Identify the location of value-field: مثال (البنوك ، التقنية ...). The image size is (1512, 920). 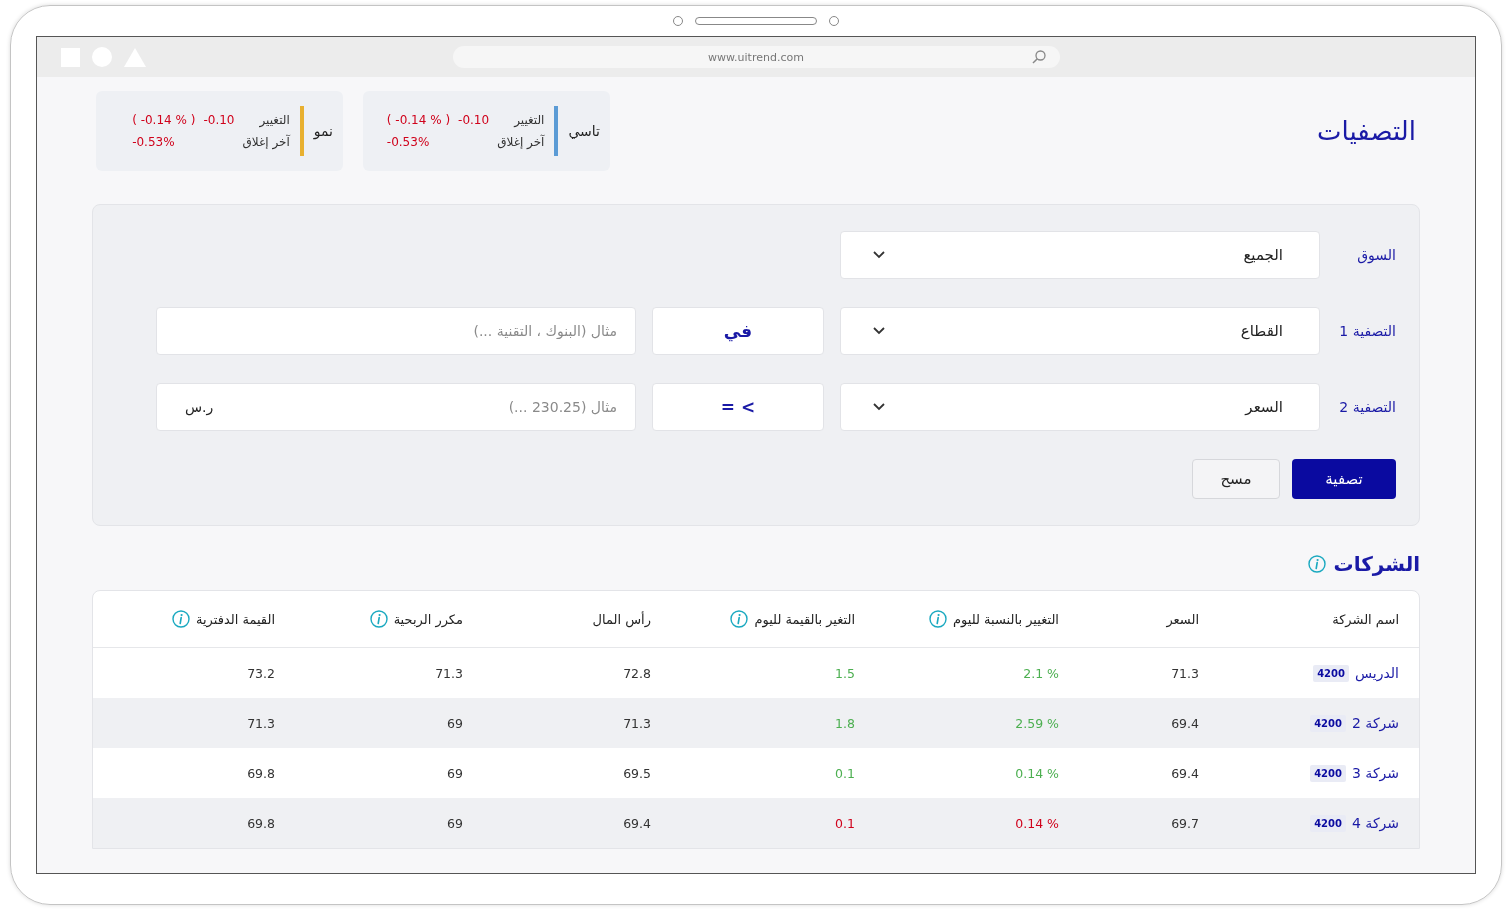
(396, 331).